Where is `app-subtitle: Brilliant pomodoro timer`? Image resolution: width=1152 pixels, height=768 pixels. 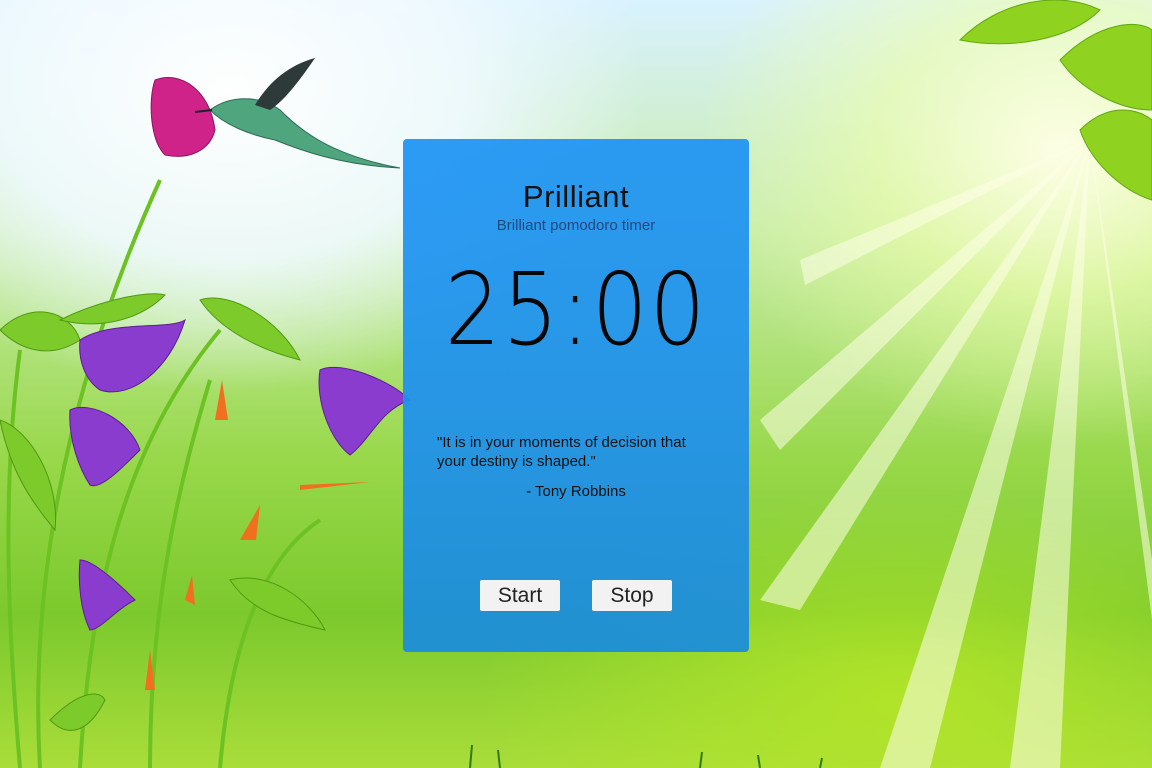
app-subtitle: Brilliant pomodoro timer is located at coordinates (576, 225).